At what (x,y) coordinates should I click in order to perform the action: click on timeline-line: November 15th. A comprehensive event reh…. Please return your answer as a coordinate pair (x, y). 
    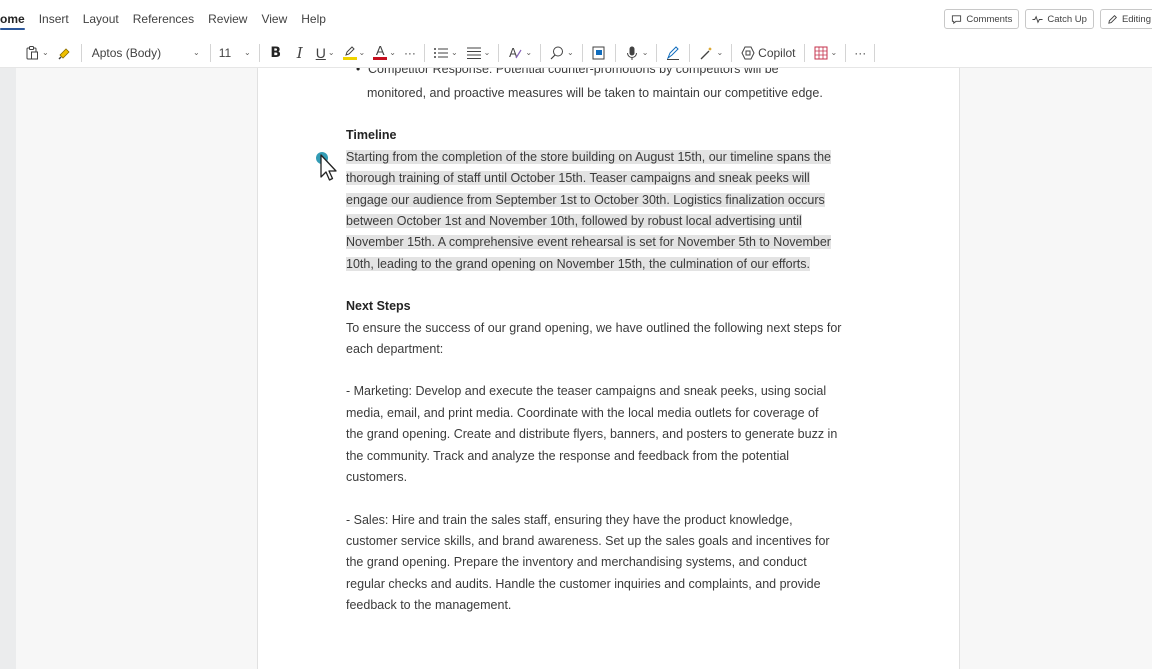
    Looking at the image, I should click on (588, 242).